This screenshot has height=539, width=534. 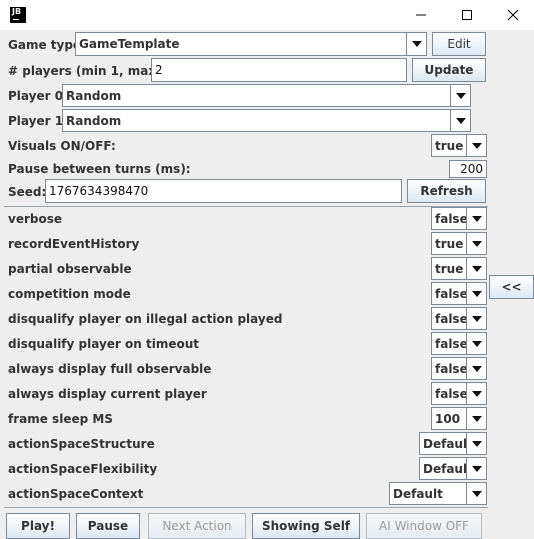 What do you see at coordinates (110, 369) in the screenshot?
I see `param-label-display-full-observable: always display full observable` at bounding box center [110, 369].